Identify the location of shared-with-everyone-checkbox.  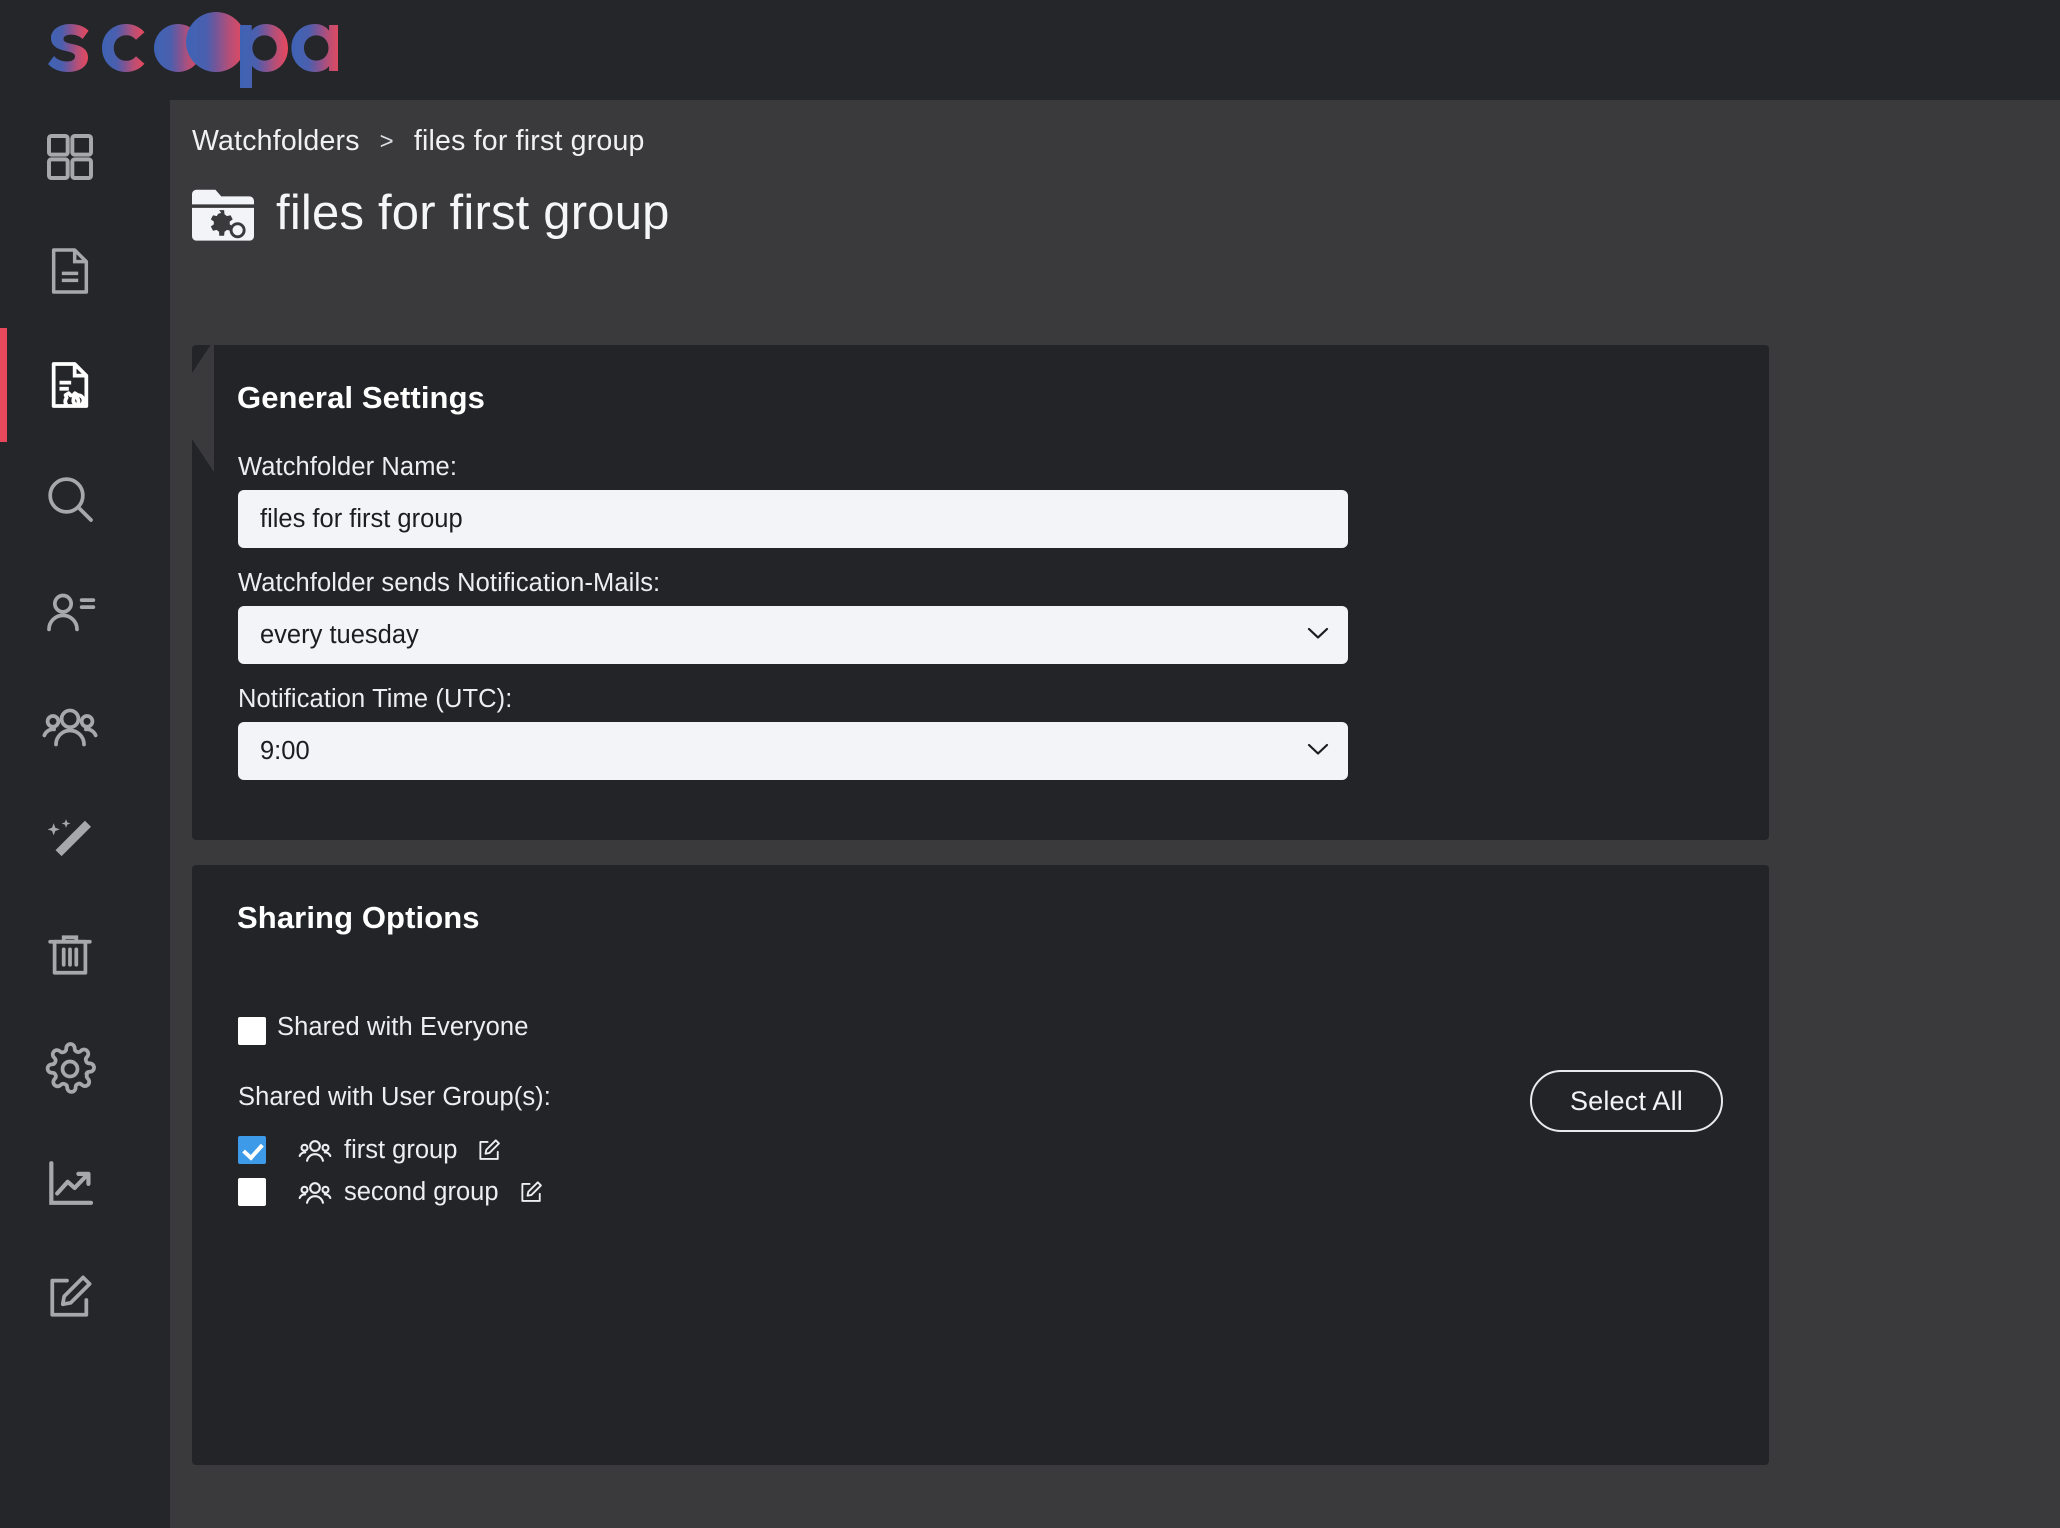
(252, 1031).